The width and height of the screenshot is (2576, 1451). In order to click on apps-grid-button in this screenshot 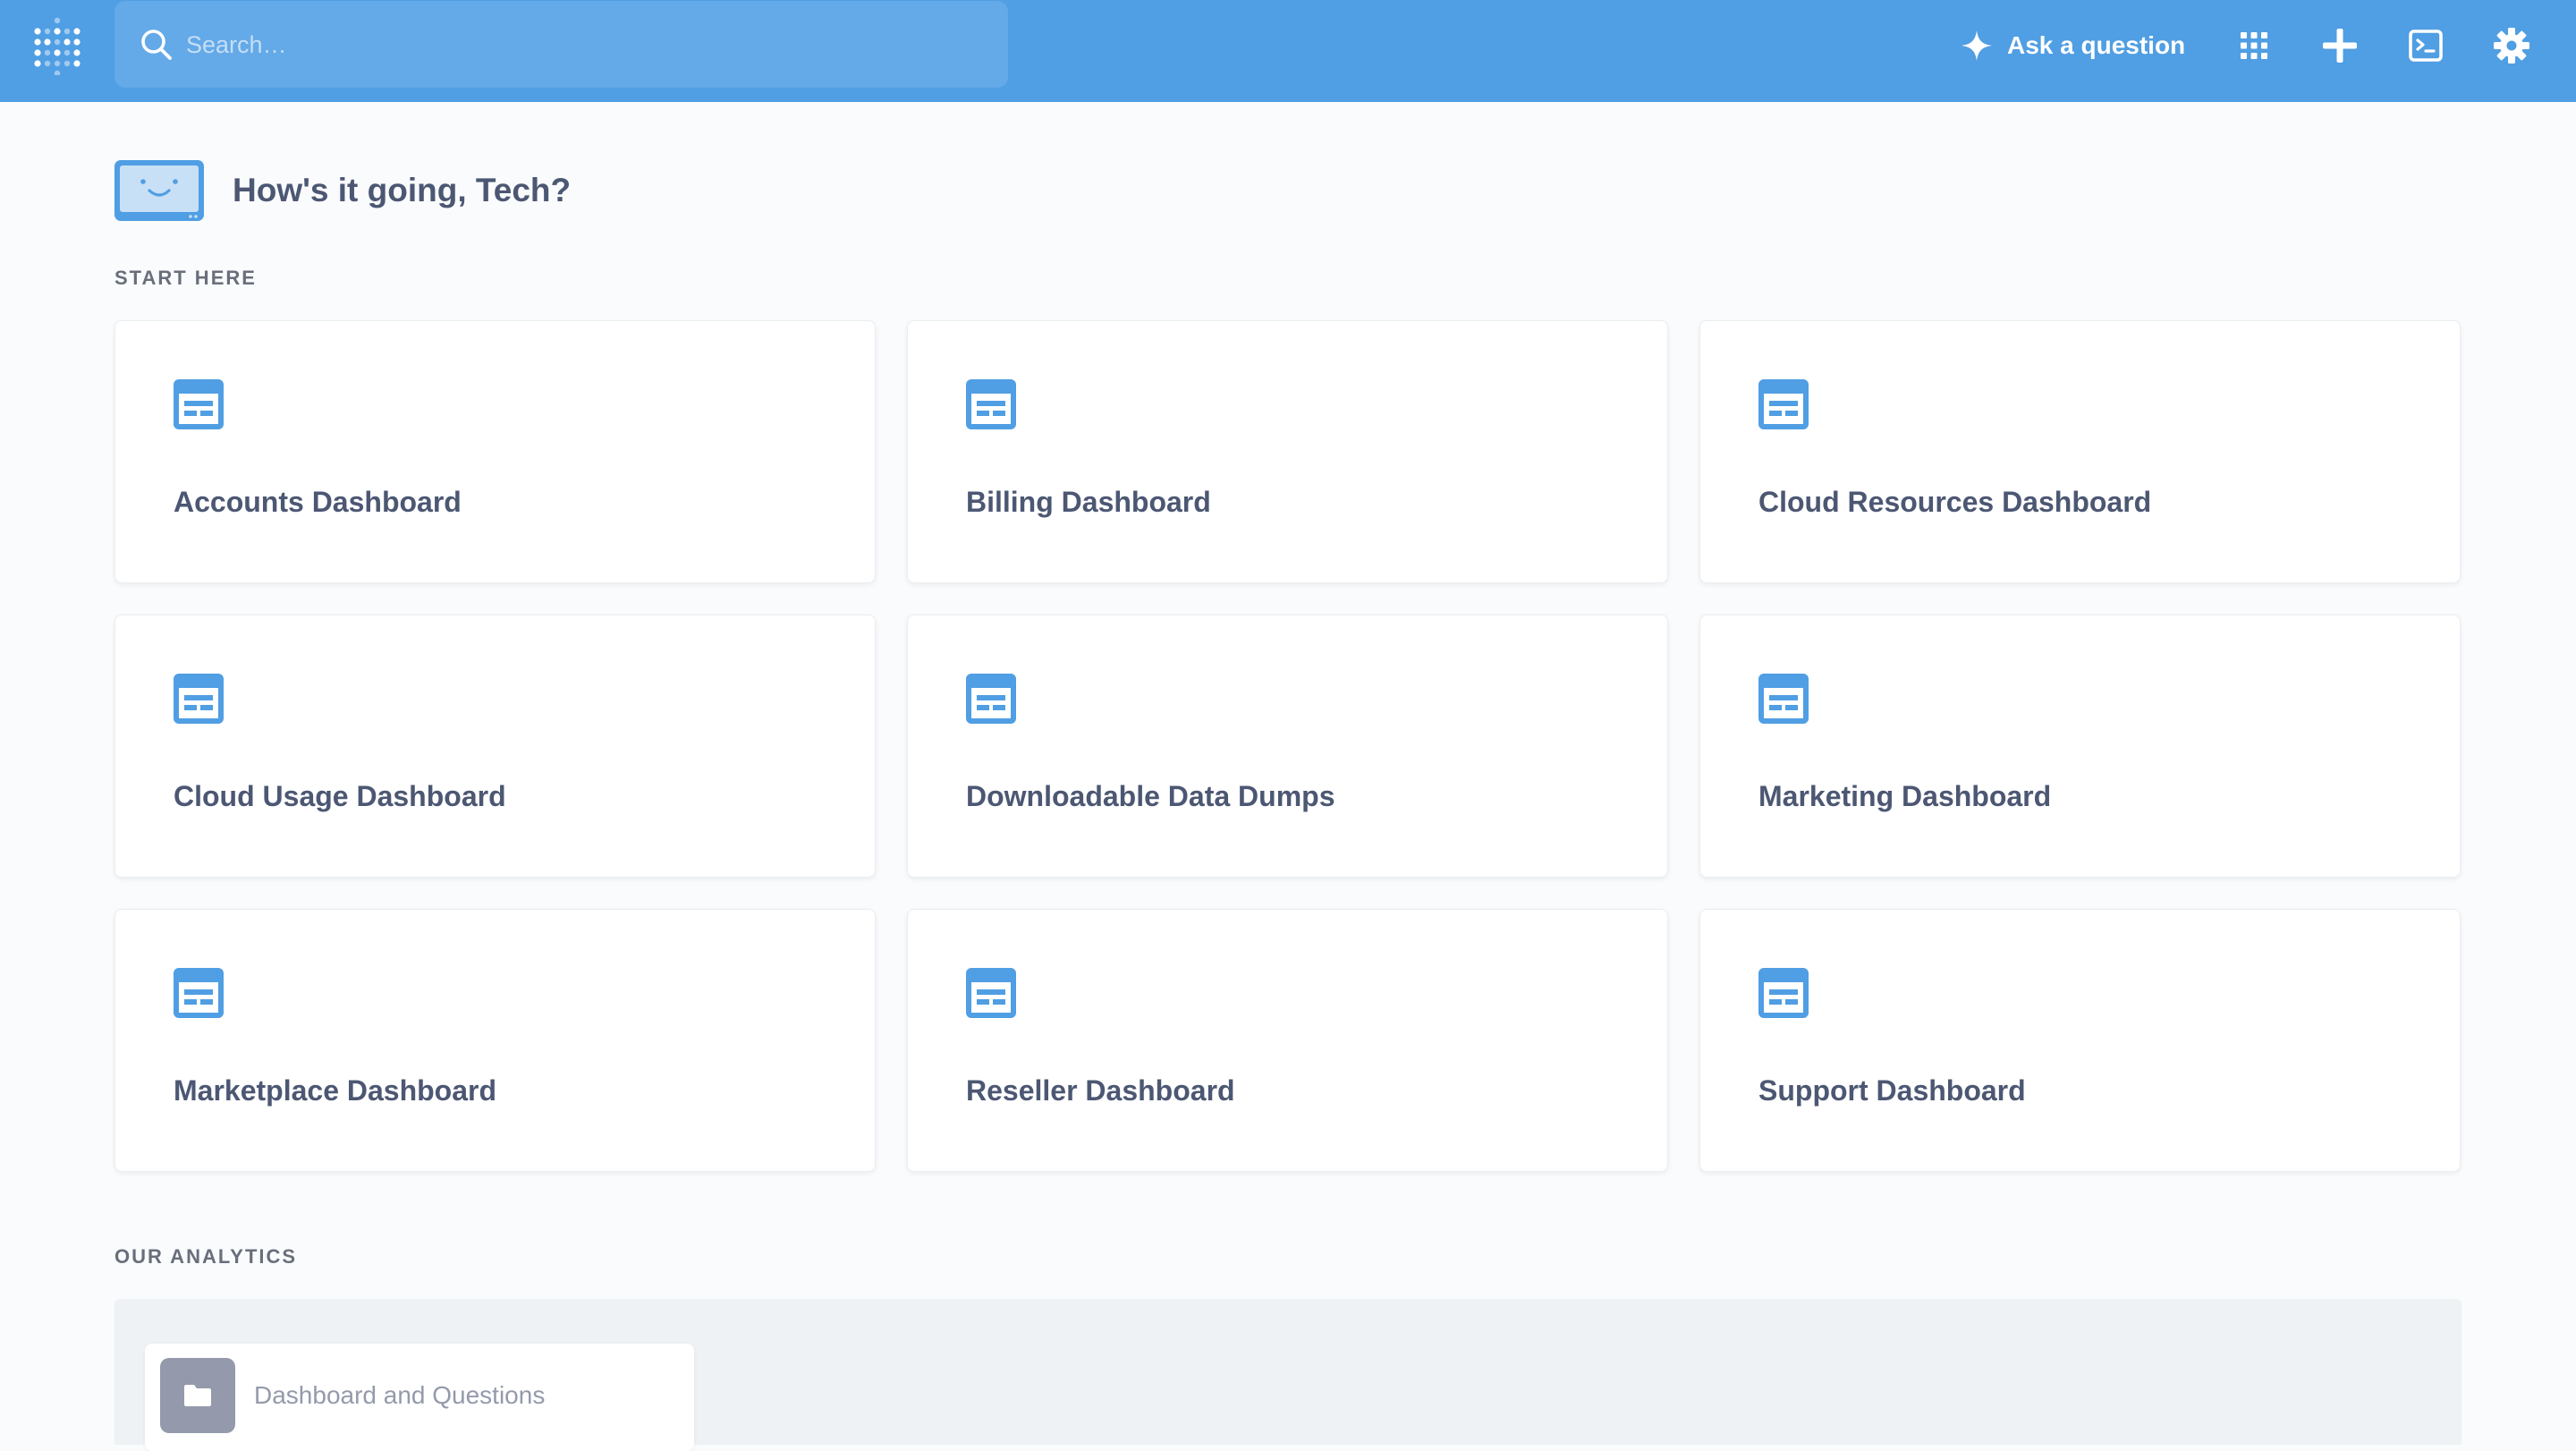, I will do `click(2254, 46)`.